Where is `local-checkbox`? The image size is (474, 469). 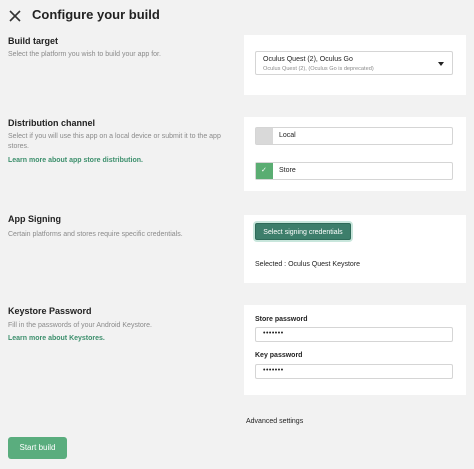
local-checkbox is located at coordinates (264, 136).